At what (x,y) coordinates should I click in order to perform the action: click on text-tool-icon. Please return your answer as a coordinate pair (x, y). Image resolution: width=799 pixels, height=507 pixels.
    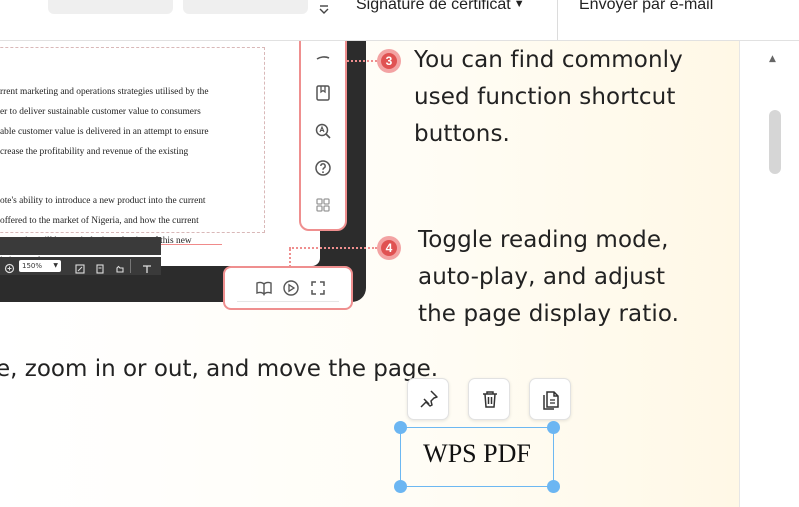
    Looking at the image, I should click on (147, 269).